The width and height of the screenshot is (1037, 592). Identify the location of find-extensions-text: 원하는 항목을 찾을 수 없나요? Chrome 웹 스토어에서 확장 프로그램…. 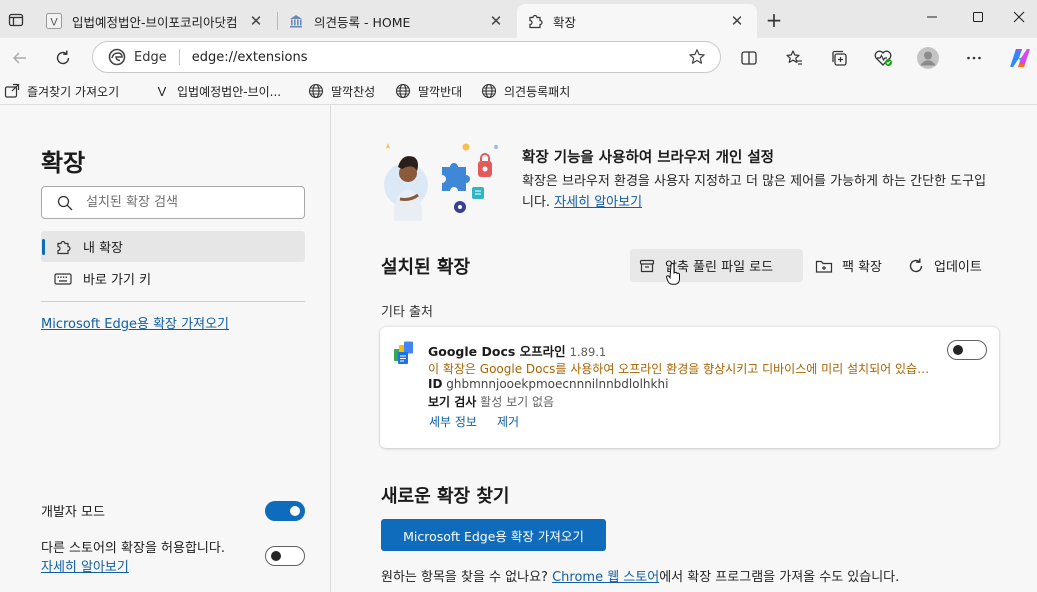
(640, 575).